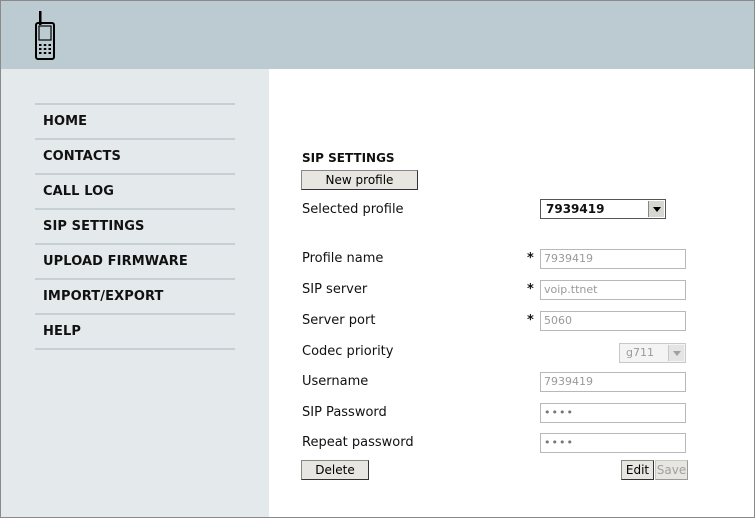 This screenshot has height=518, width=755. I want to click on username-field: 7939419, so click(613, 382).